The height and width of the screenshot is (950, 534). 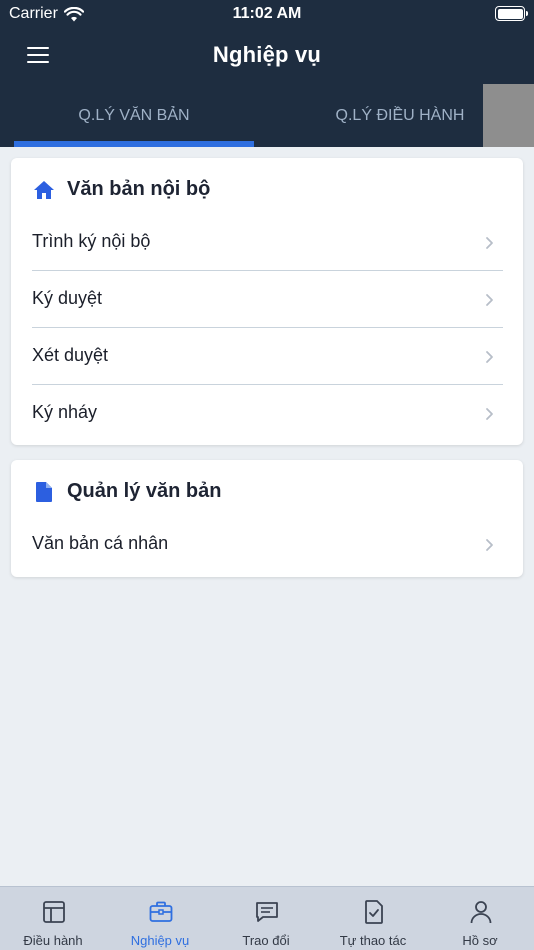 I want to click on list-item-ky-nhay: Ký nháy, so click(x=267, y=413).